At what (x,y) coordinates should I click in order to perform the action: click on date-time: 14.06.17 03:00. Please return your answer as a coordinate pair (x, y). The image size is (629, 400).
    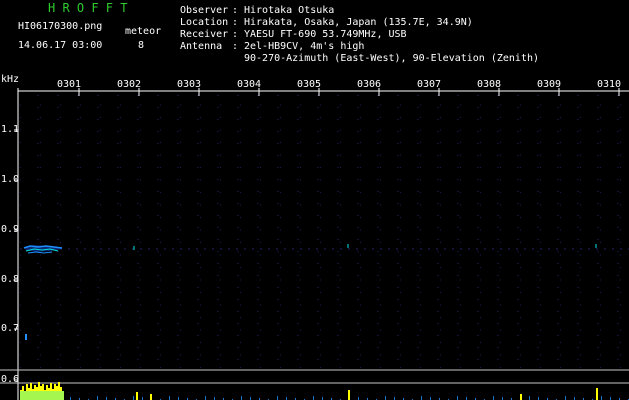
    Looking at the image, I should click on (60, 45).